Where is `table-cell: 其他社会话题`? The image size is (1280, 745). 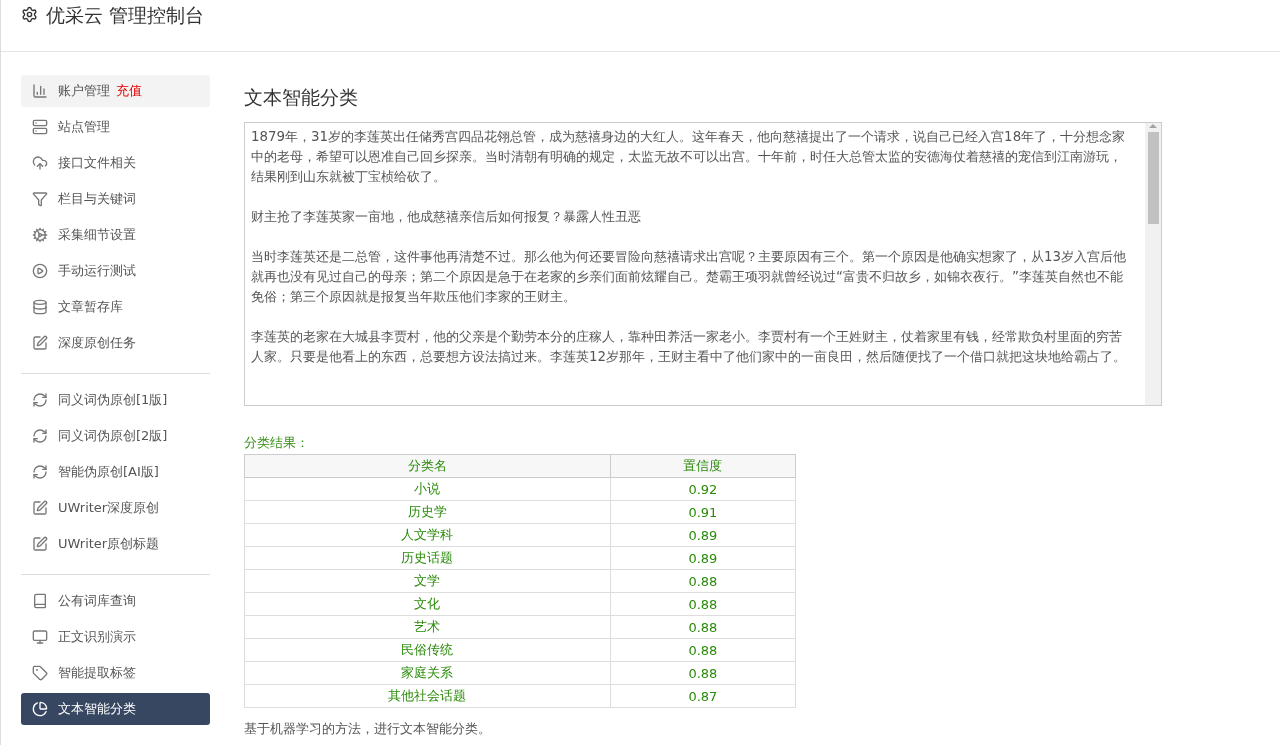
table-cell: 其他社会话题 is located at coordinates (427, 696).